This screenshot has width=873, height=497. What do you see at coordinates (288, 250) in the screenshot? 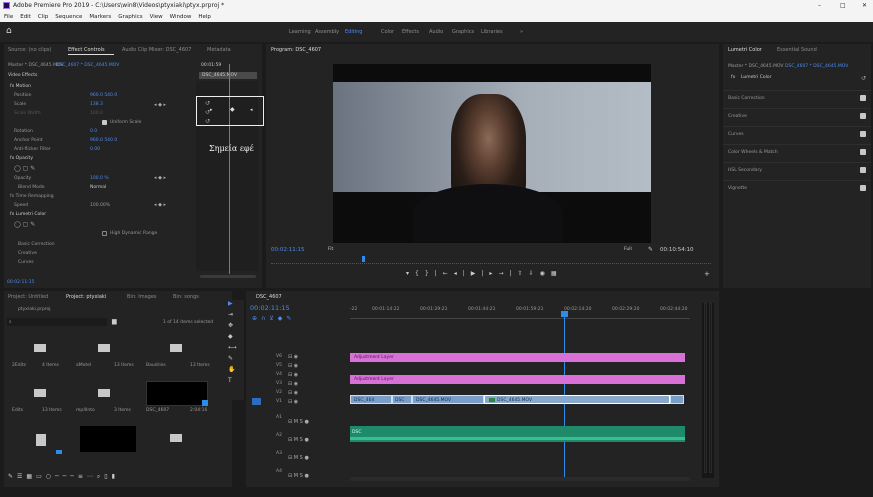
I see `program-timecode: 00:02:11:15` at bounding box center [288, 250].